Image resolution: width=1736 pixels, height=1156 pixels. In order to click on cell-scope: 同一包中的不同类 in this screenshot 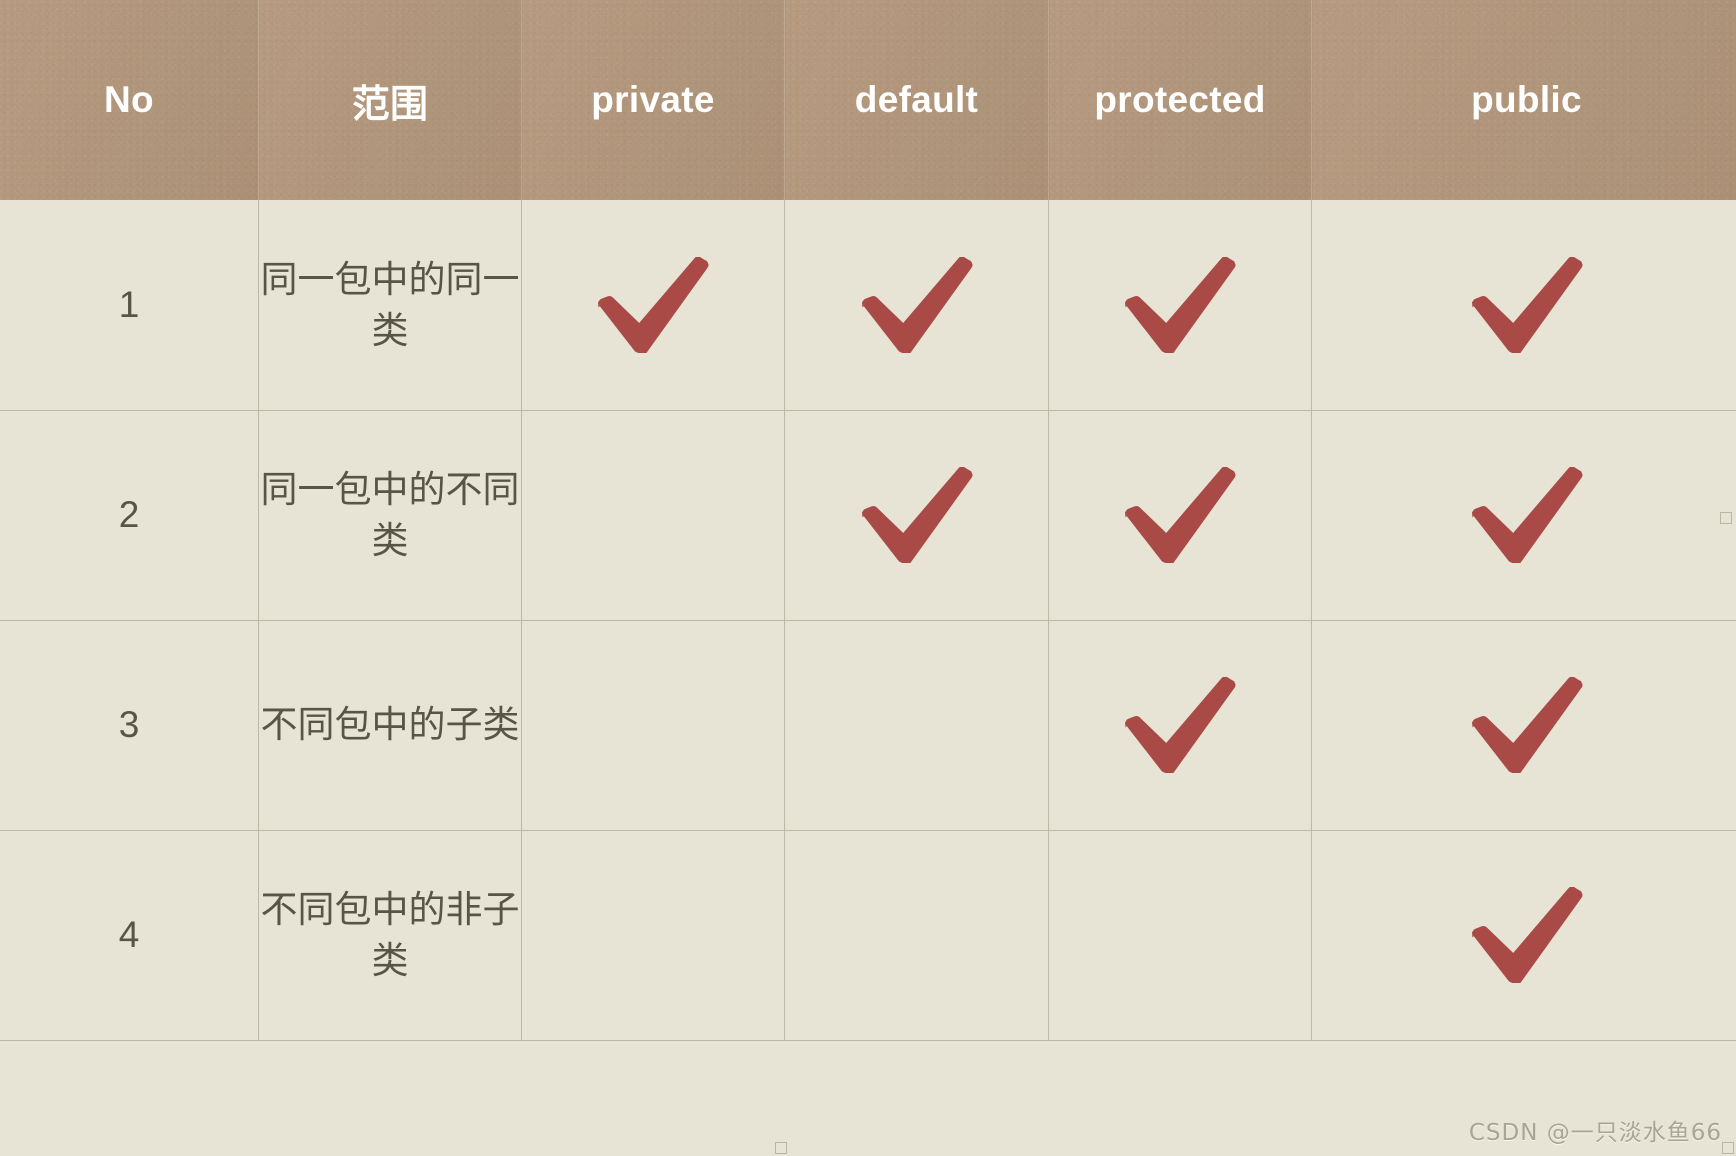, I will do `click(390, 515)`.